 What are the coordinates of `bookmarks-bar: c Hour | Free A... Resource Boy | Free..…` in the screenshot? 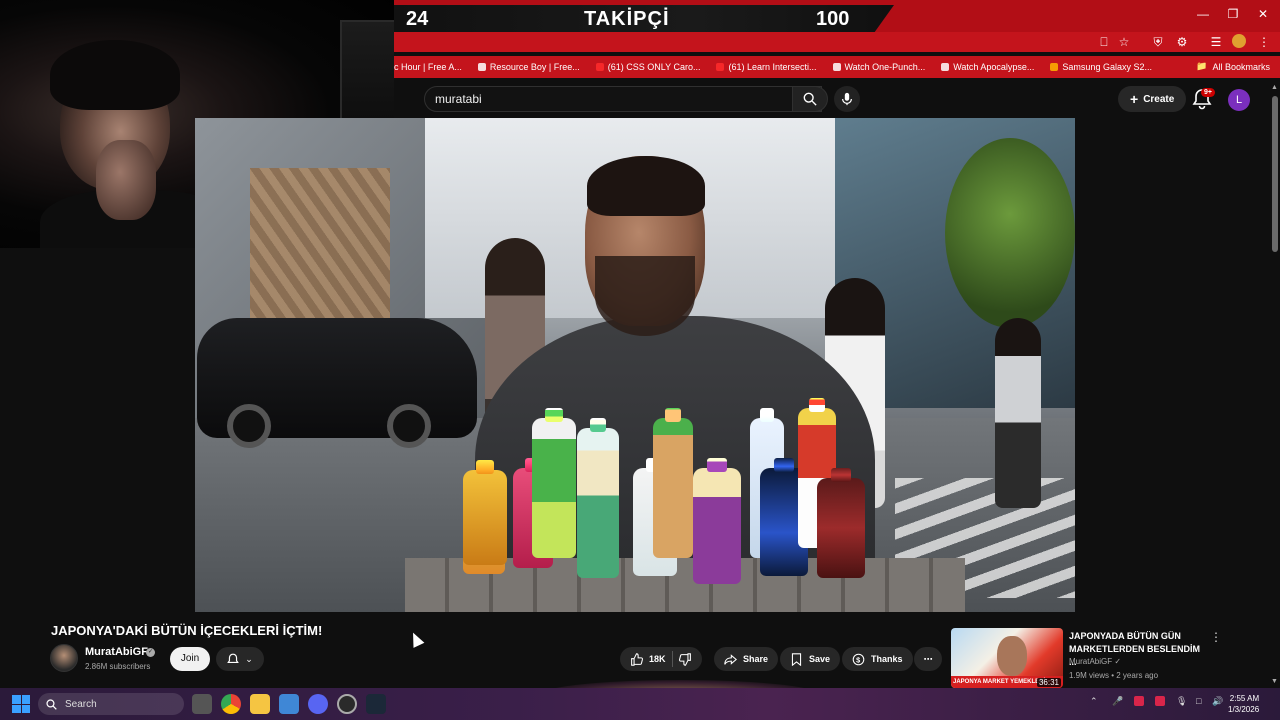 It's located at (837, 67).